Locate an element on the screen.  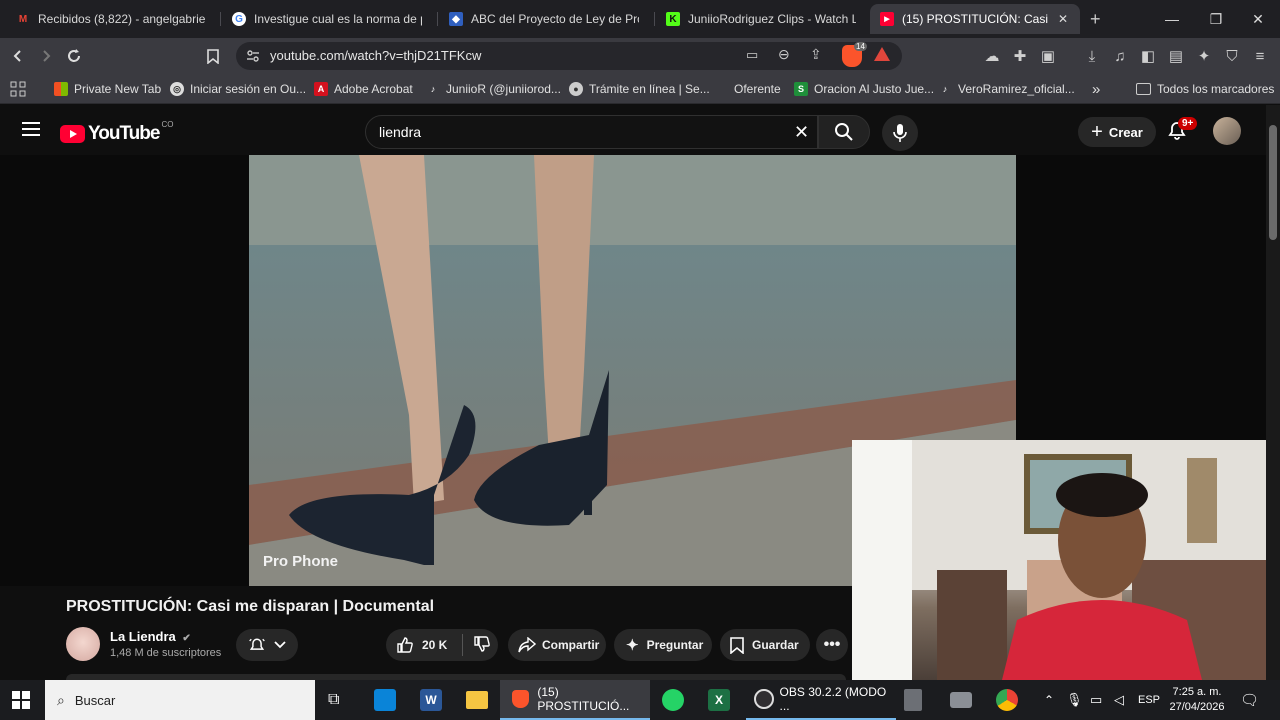
webcam-overlay is located at coordinates (1066, 560).